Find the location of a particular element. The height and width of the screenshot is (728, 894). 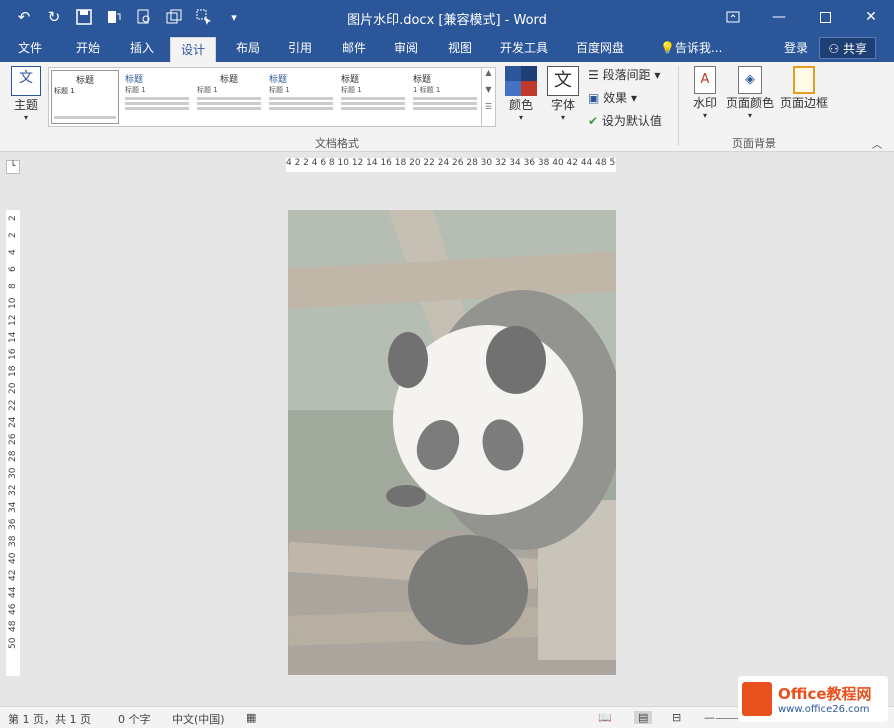

title-bar: ↶ ↻ ▾ 图片水印.docx [兼容模式] - Word — ✕ is located at coordinates (447, 18).